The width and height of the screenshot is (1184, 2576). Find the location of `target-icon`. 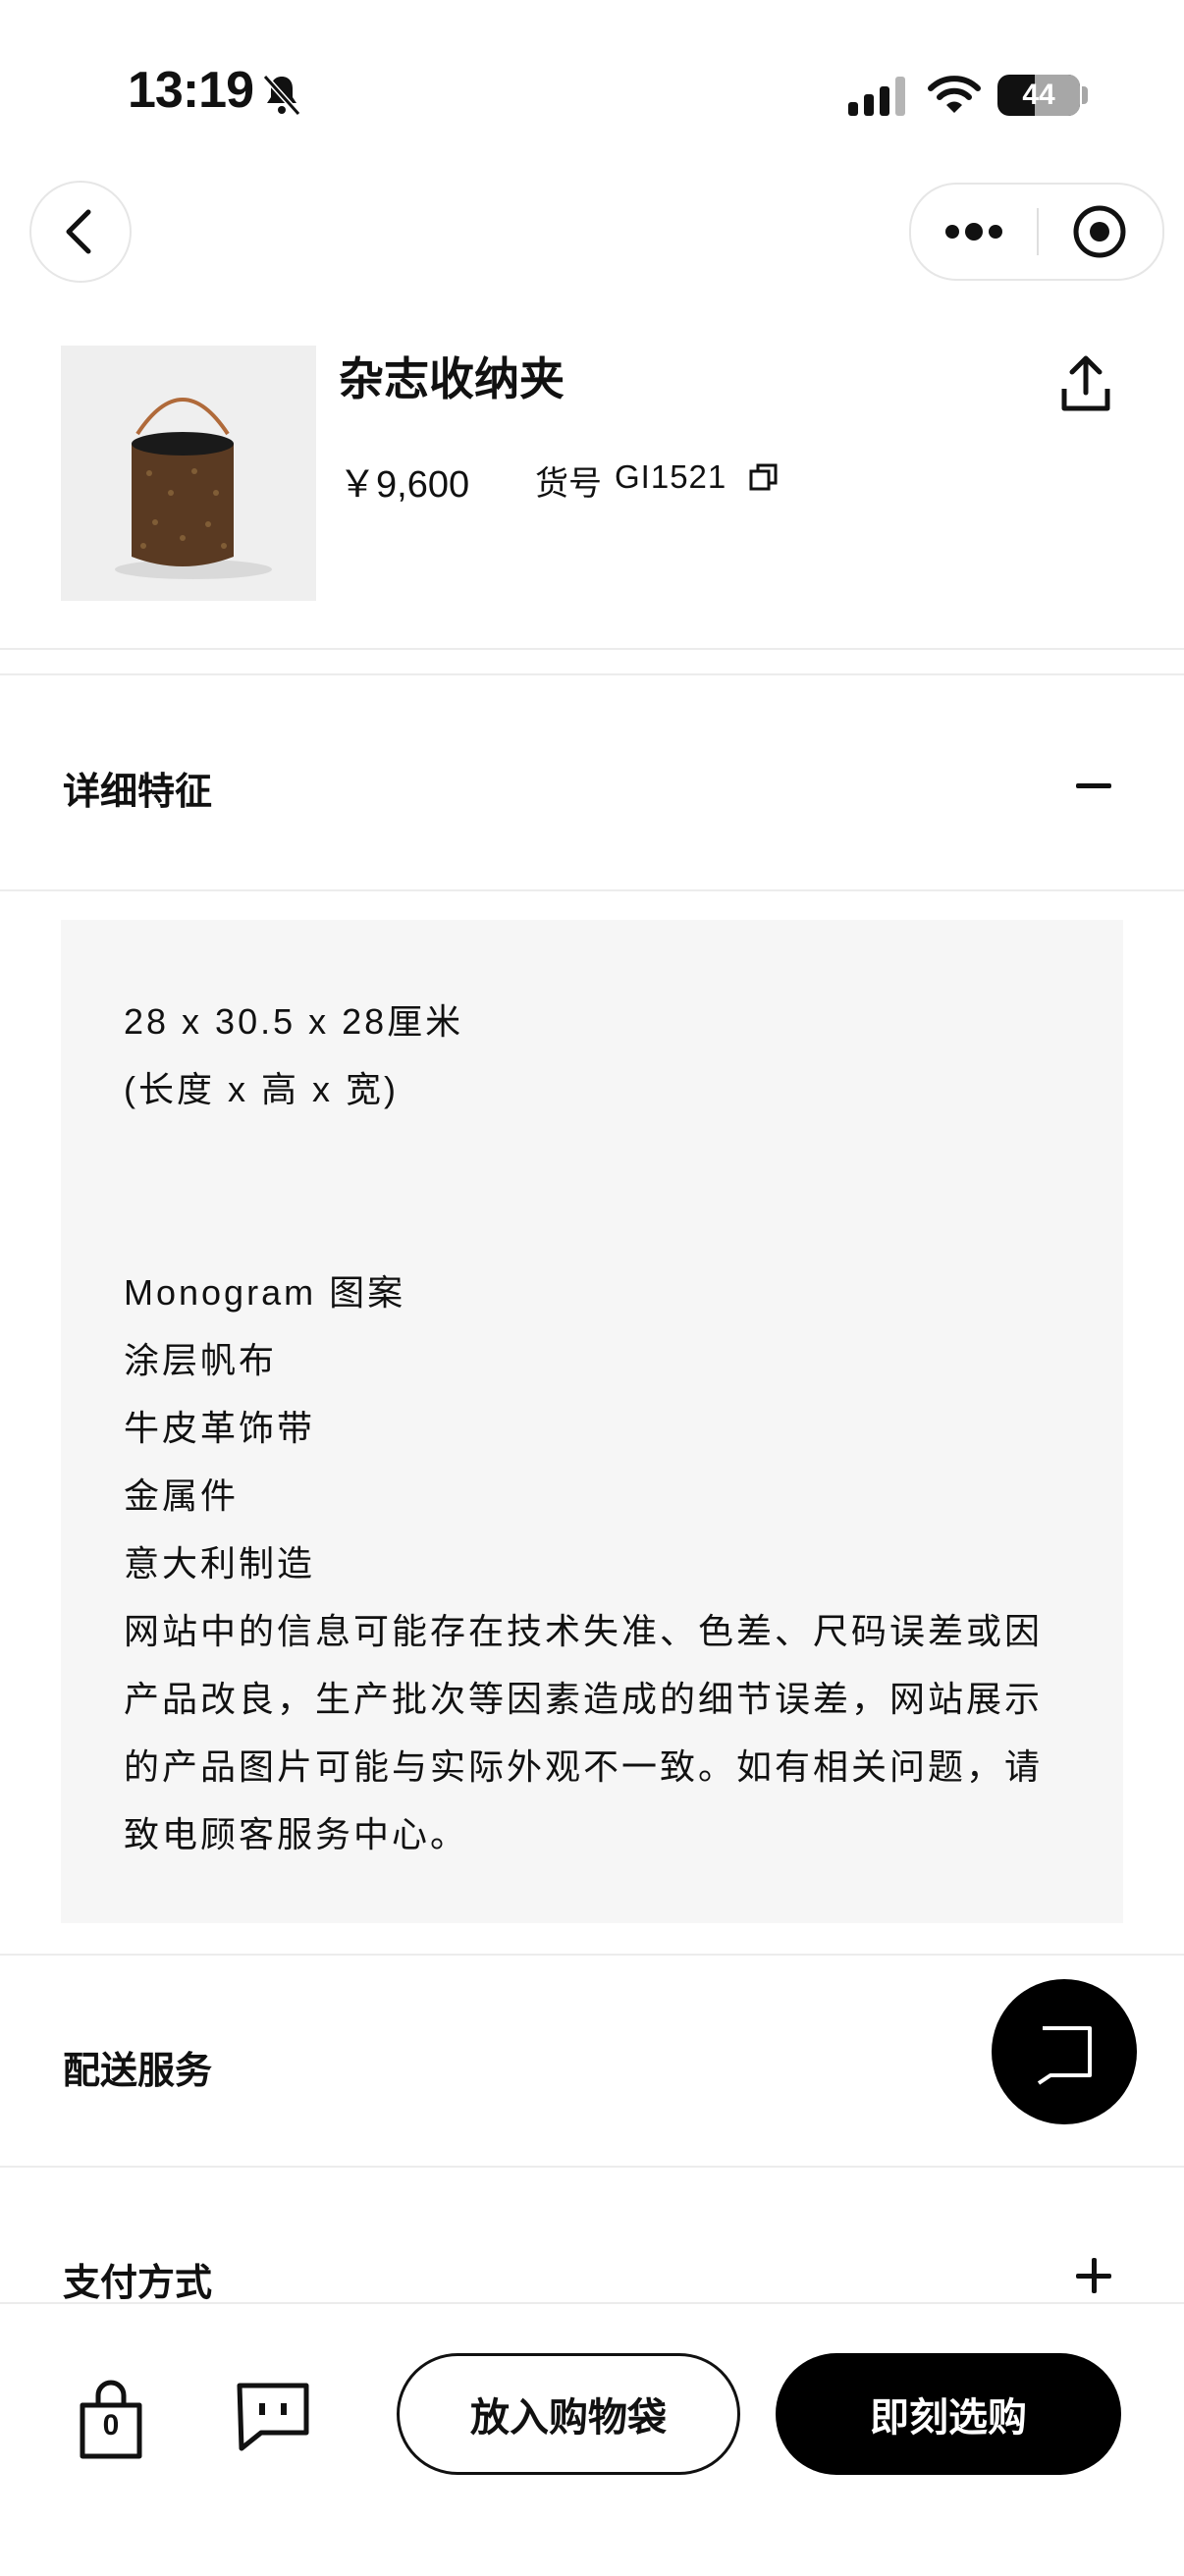

target-icon is located at coordinates (1099, 232).